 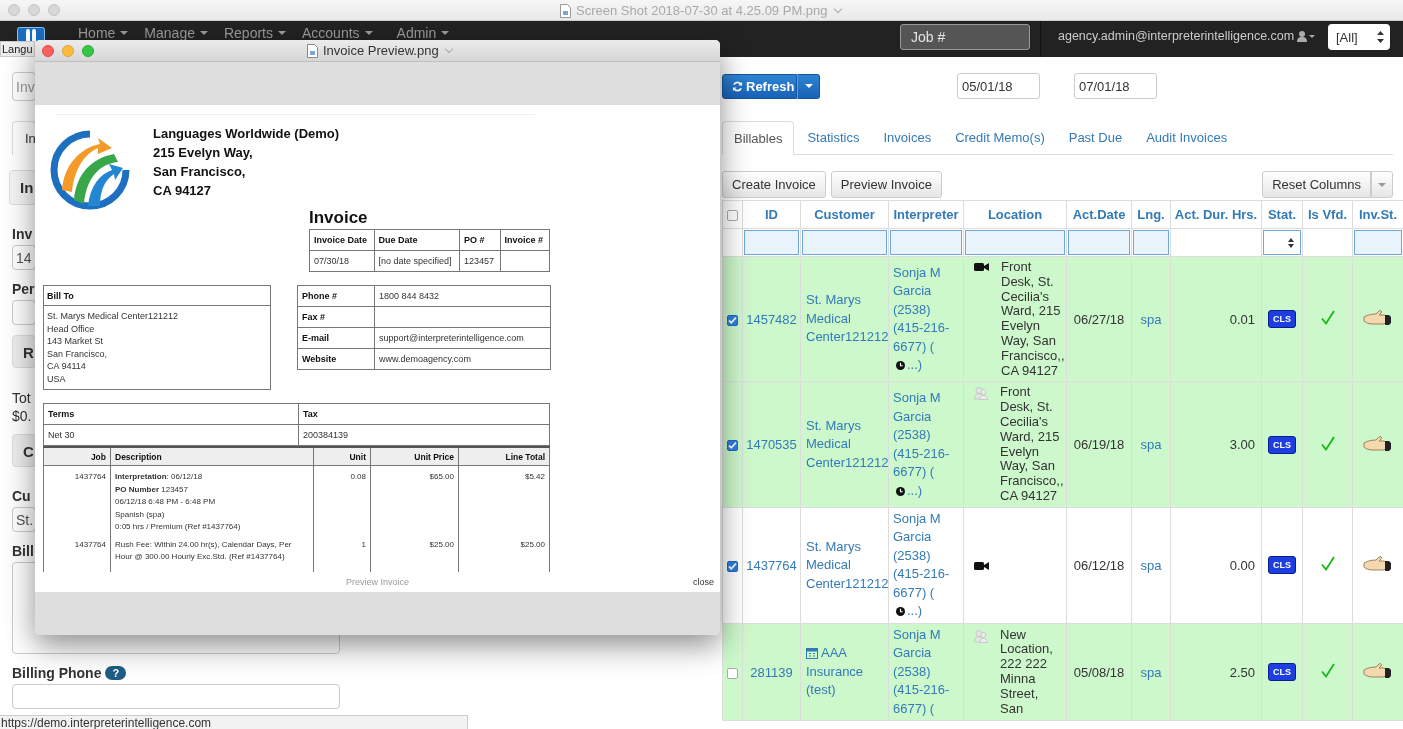 What do you see at coordinates (200, 172) in the screenshot?
I see `company-address-line: San Francisco,` at bounding box center [200, 172].